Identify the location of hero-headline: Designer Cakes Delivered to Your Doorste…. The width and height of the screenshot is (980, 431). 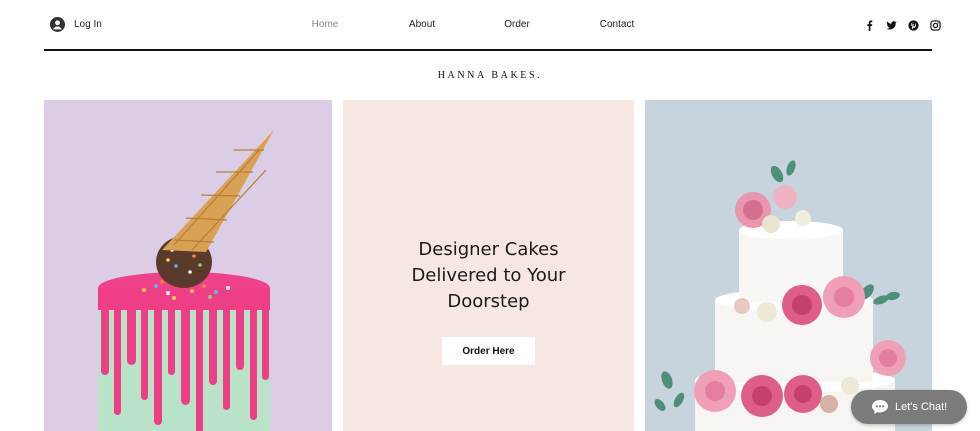
(488, 276).